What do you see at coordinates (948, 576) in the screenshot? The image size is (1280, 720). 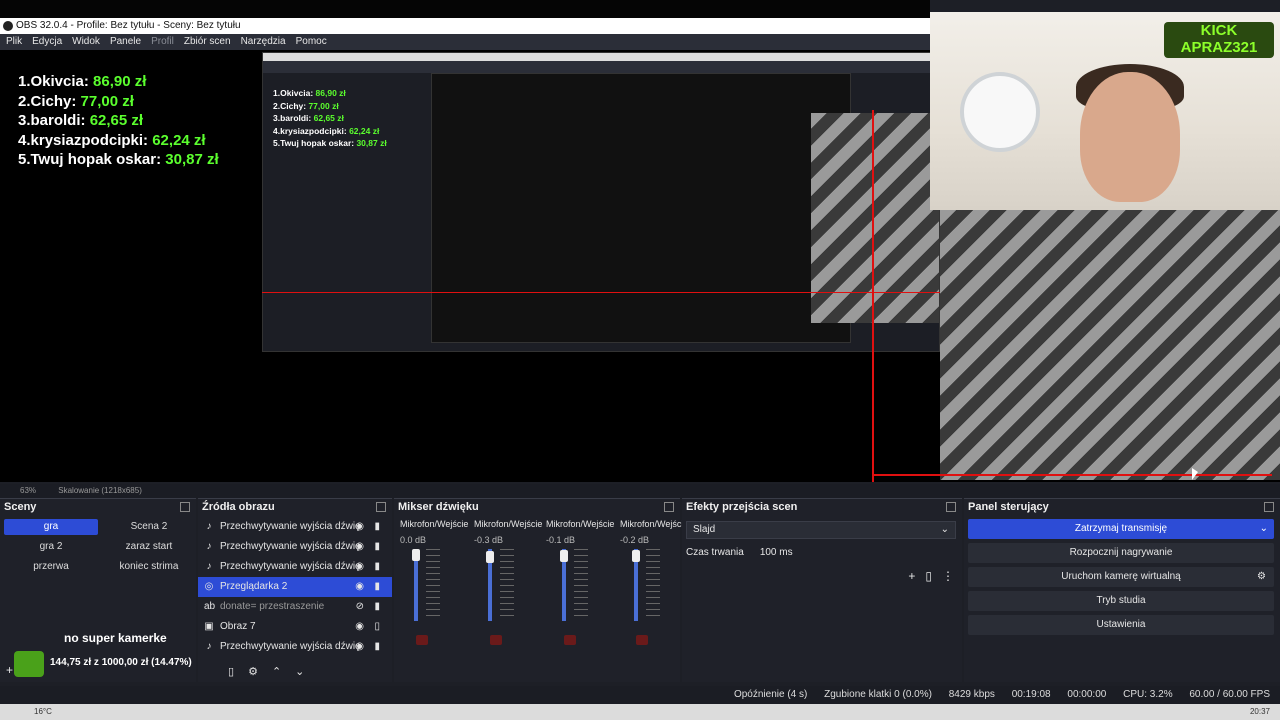 I see `more-icon: ⋮` at bounding box center [948, 576].